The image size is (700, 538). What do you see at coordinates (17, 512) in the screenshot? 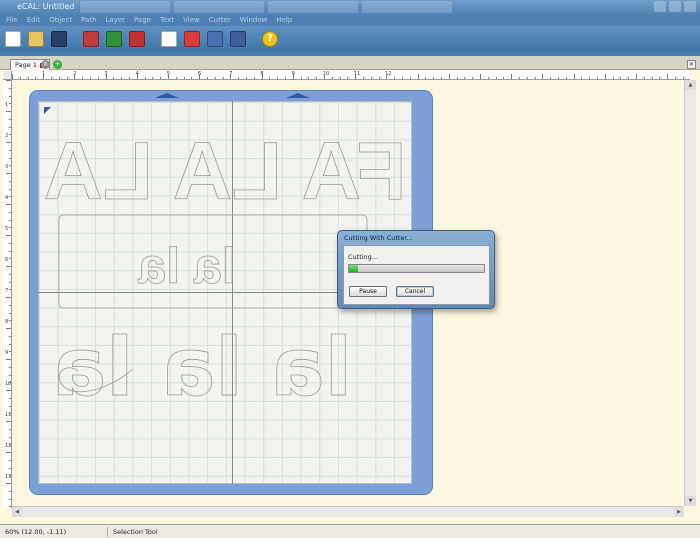
I see `scroll-left-icon: ◀` at bounding box center [17, 512].